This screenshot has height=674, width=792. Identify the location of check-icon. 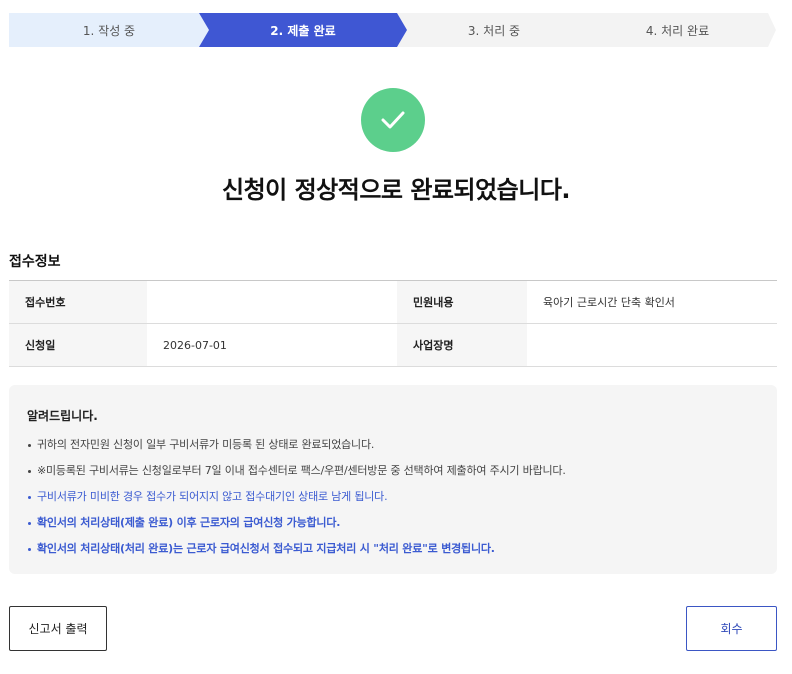
(393, 120).